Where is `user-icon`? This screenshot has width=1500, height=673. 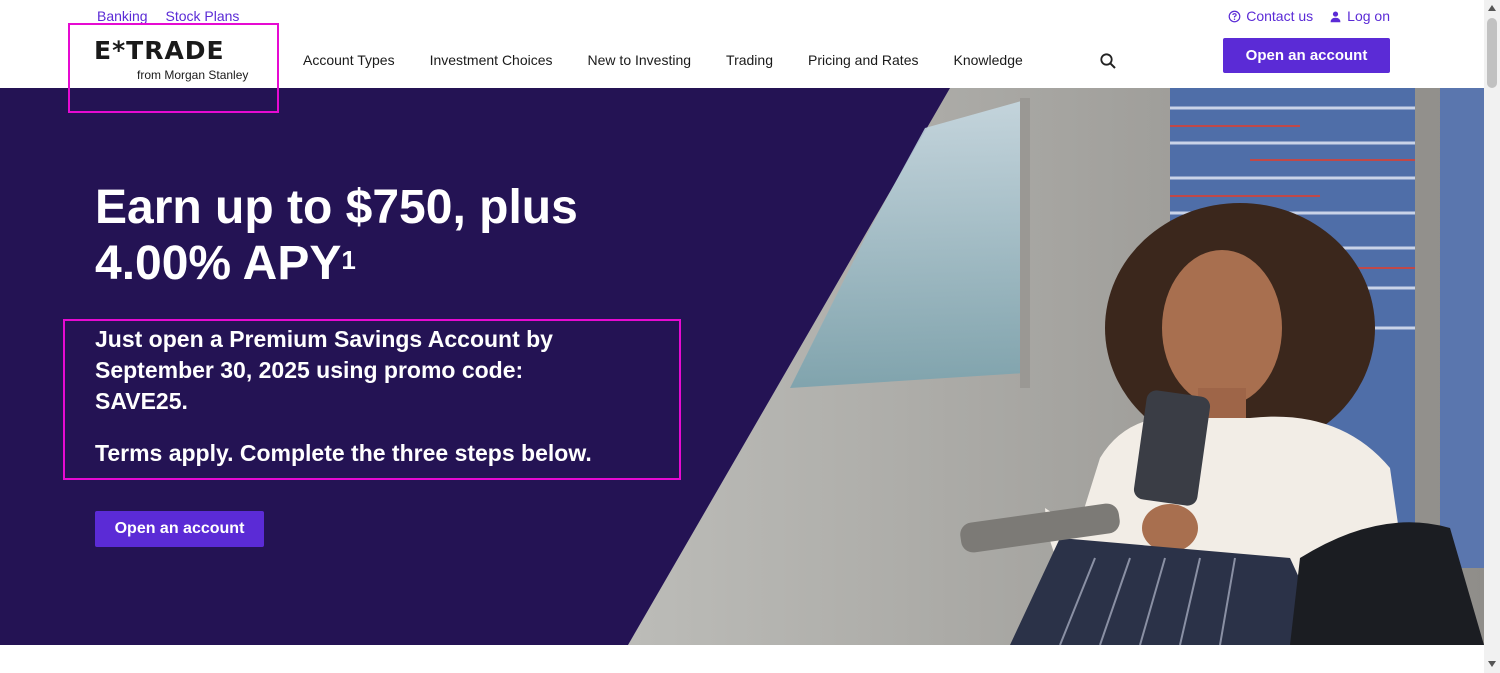 user-icon is located at coordinates (1335, 16).